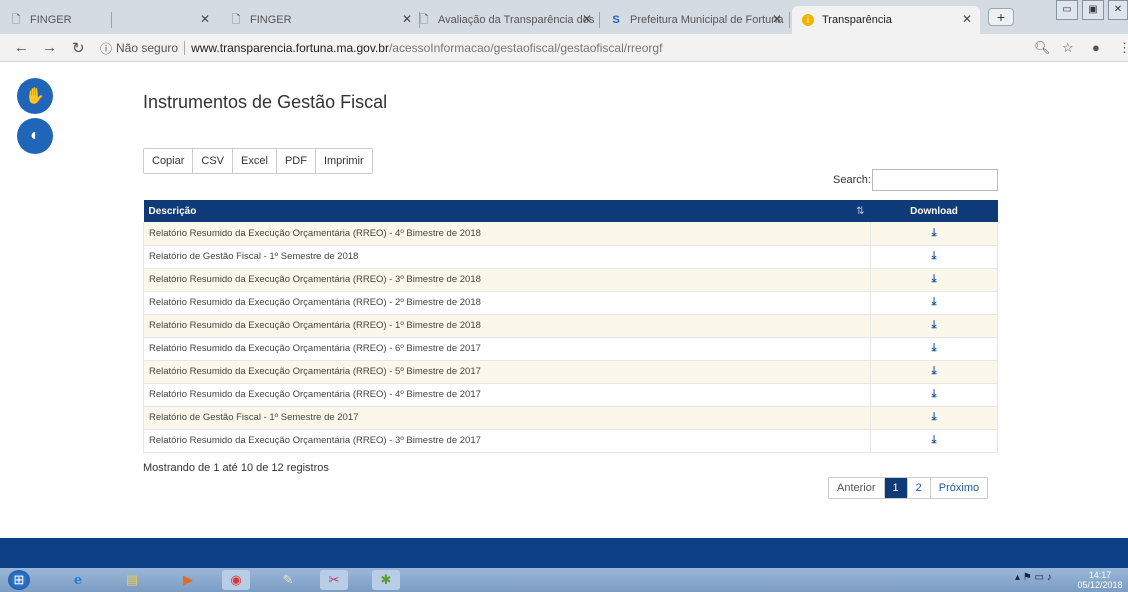  Describe the element at coordinates (21, 47) in the screenshot. I see `back-arrow-icon: ←` at that location.